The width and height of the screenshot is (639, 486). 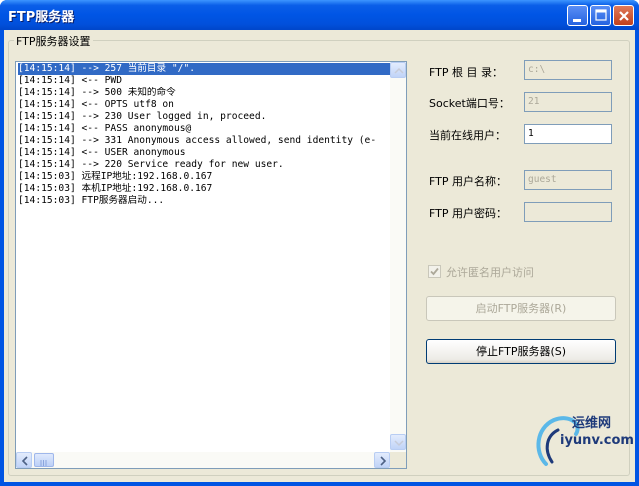 I want to click on check-mark-icon, so click(x=434, y=271).